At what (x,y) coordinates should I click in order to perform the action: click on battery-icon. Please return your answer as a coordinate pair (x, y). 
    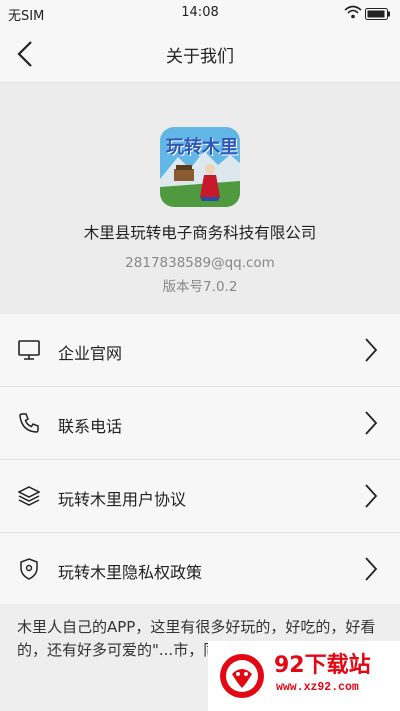
    Looking at the image, I should click on (378, 16).